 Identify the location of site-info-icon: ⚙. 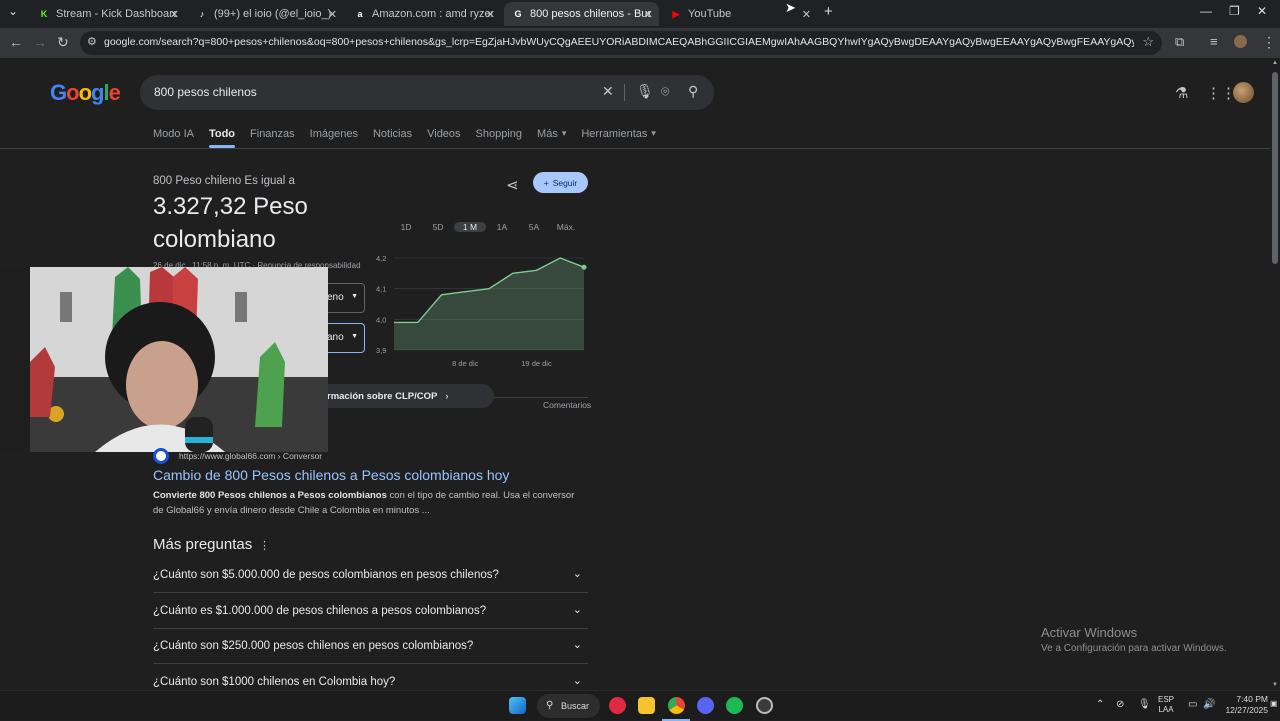
(92, 41).